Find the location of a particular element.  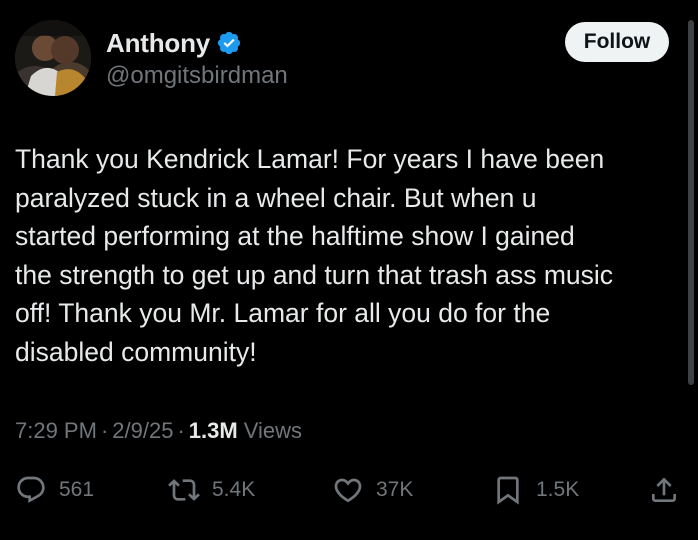

tweet-actions: 561 5.4K 37K 1.5K is located at coordinates (349, 490).